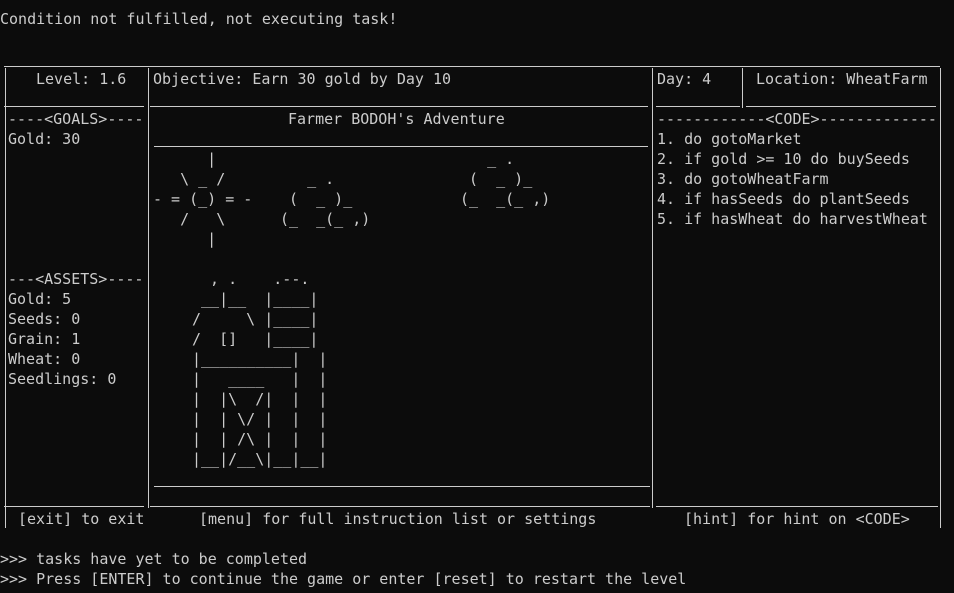 The height and width of the screenshot is (593, 954). I want to click on goals-title: ----<GOALS>----, so click(76, 119).